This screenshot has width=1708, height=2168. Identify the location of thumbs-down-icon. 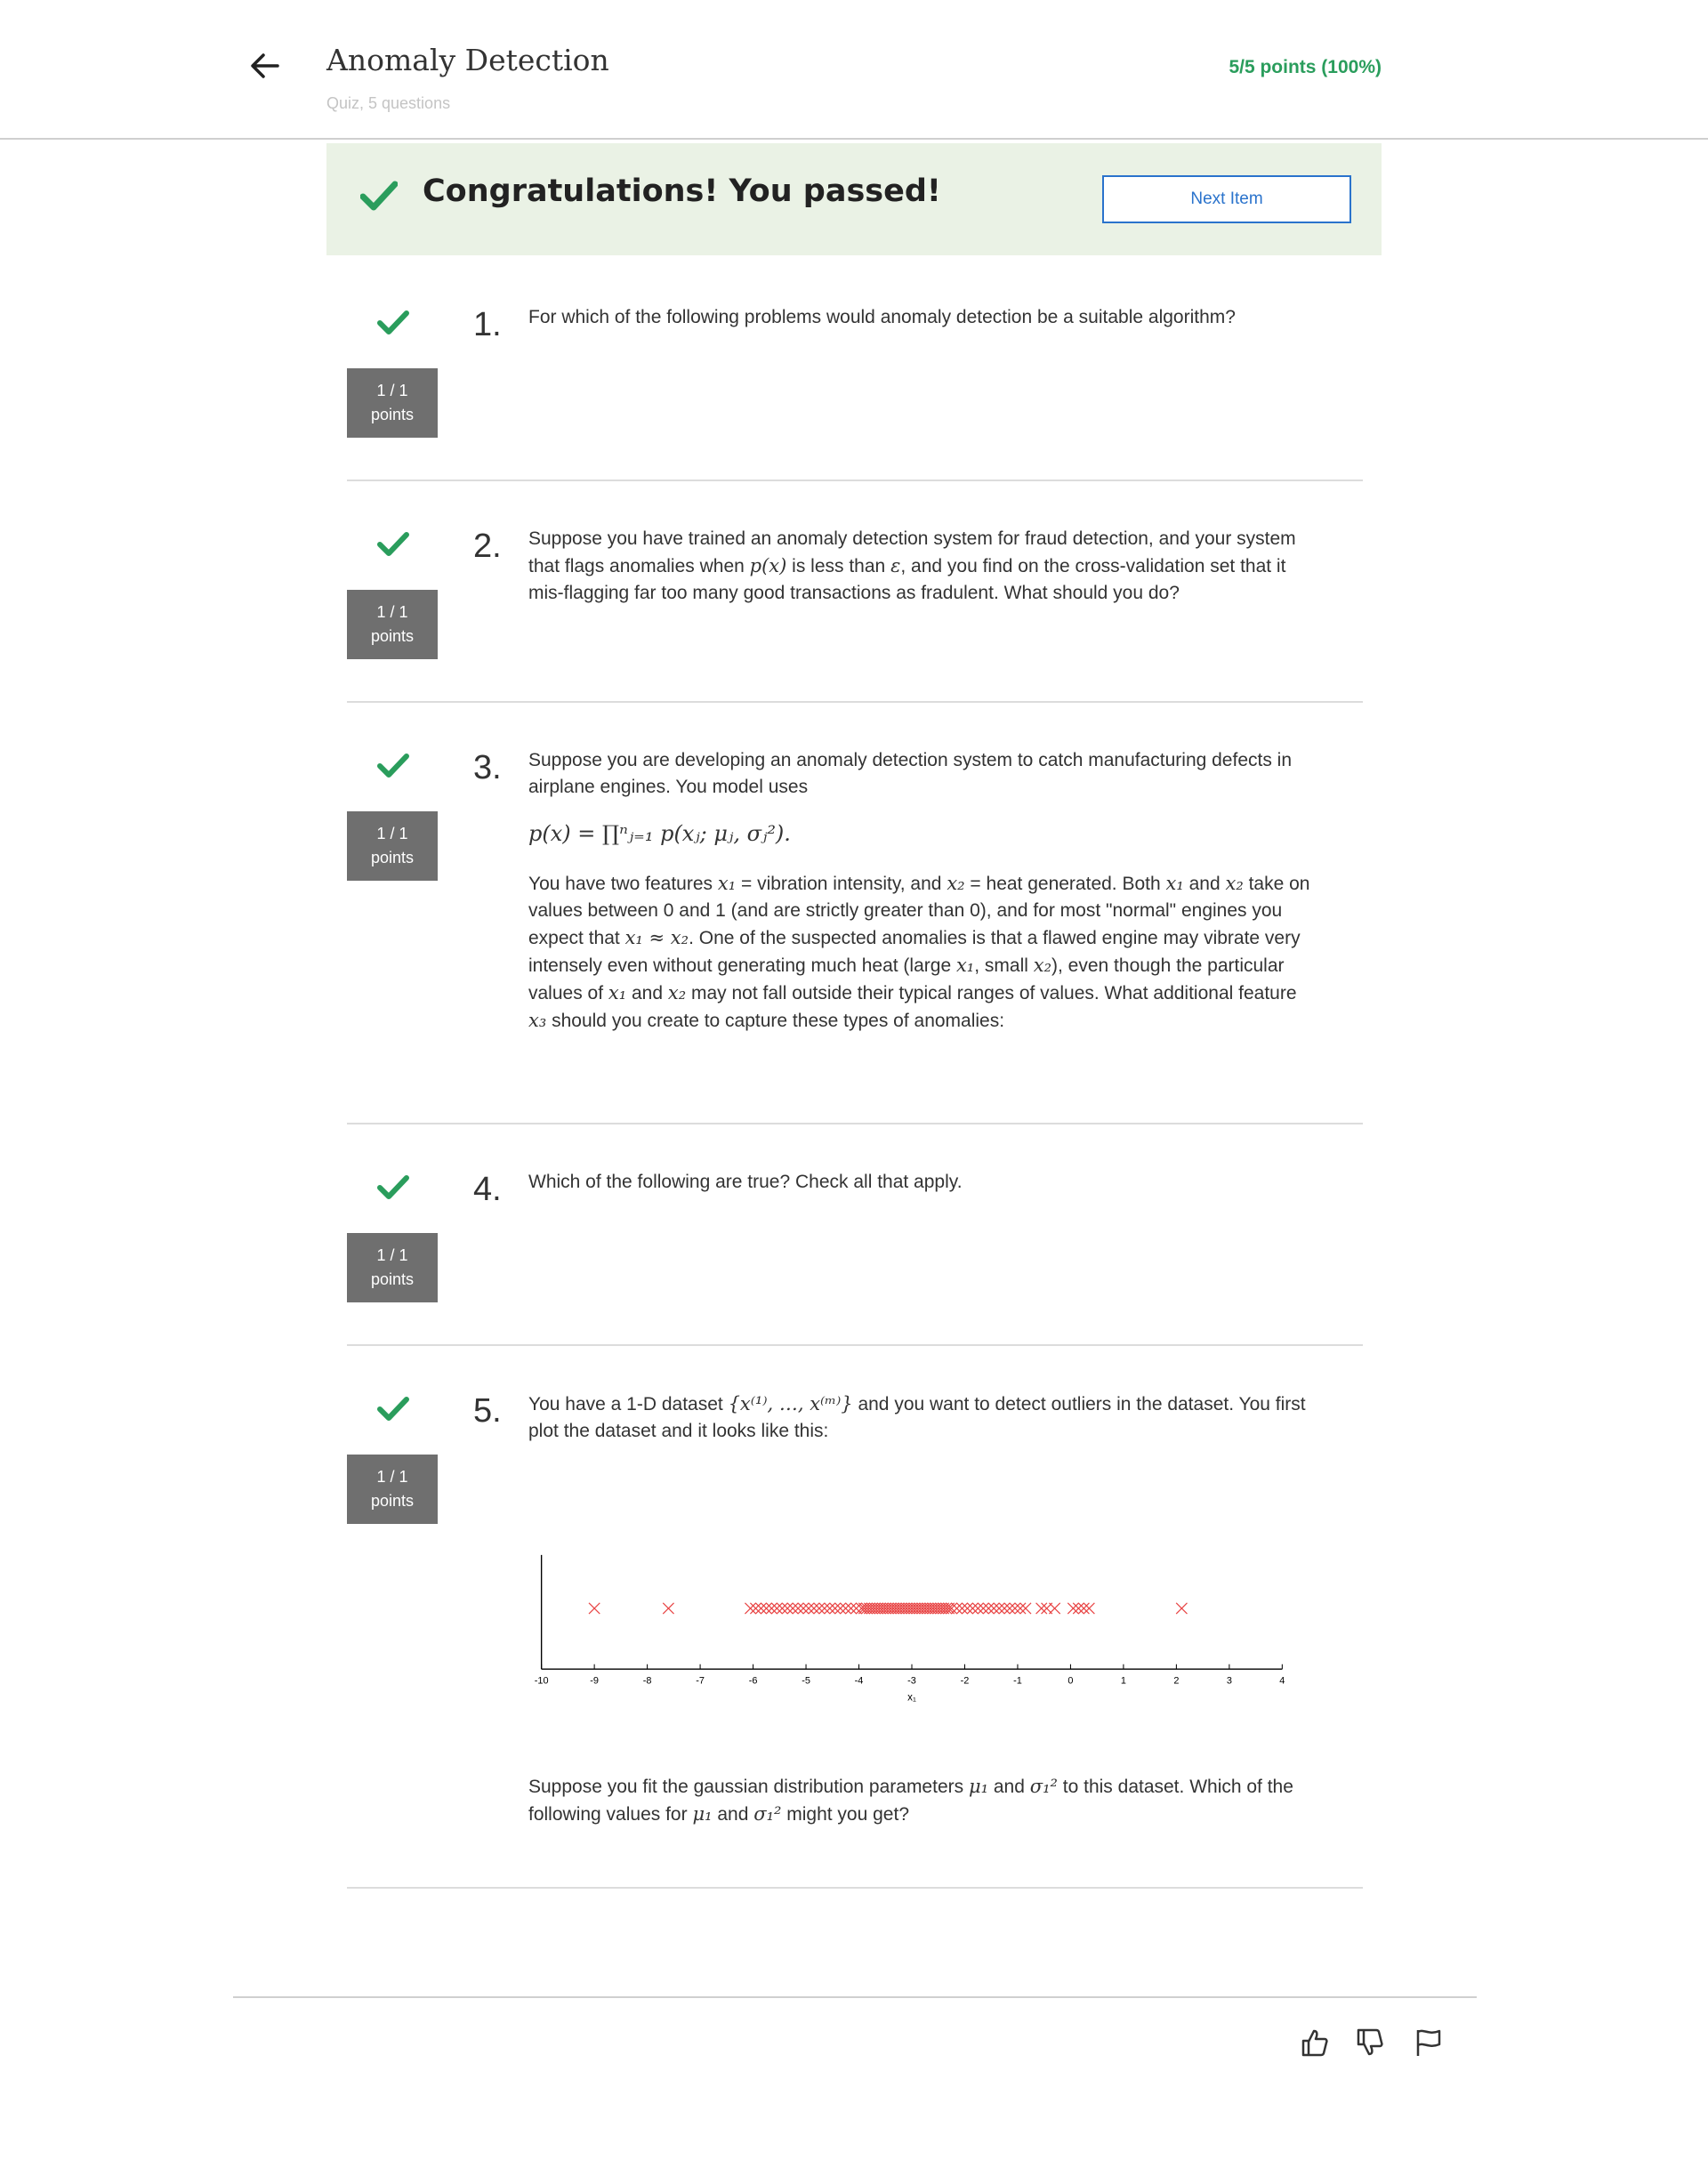
(1370, 2043).